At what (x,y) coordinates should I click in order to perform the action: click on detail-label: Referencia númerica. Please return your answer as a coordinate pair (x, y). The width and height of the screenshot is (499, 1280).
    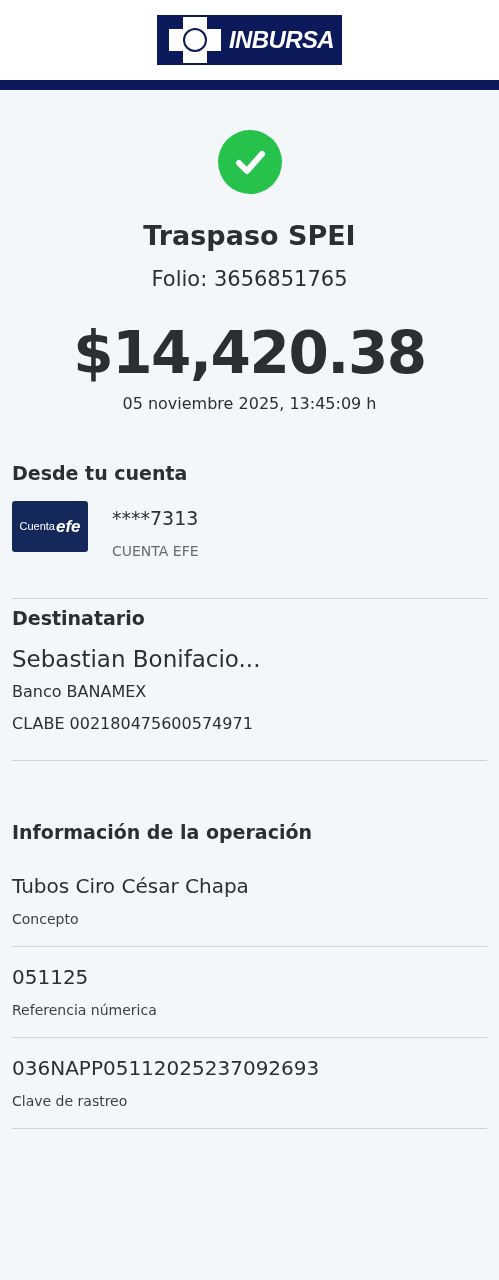
    Looking at the image, I should click on (85, 1010).